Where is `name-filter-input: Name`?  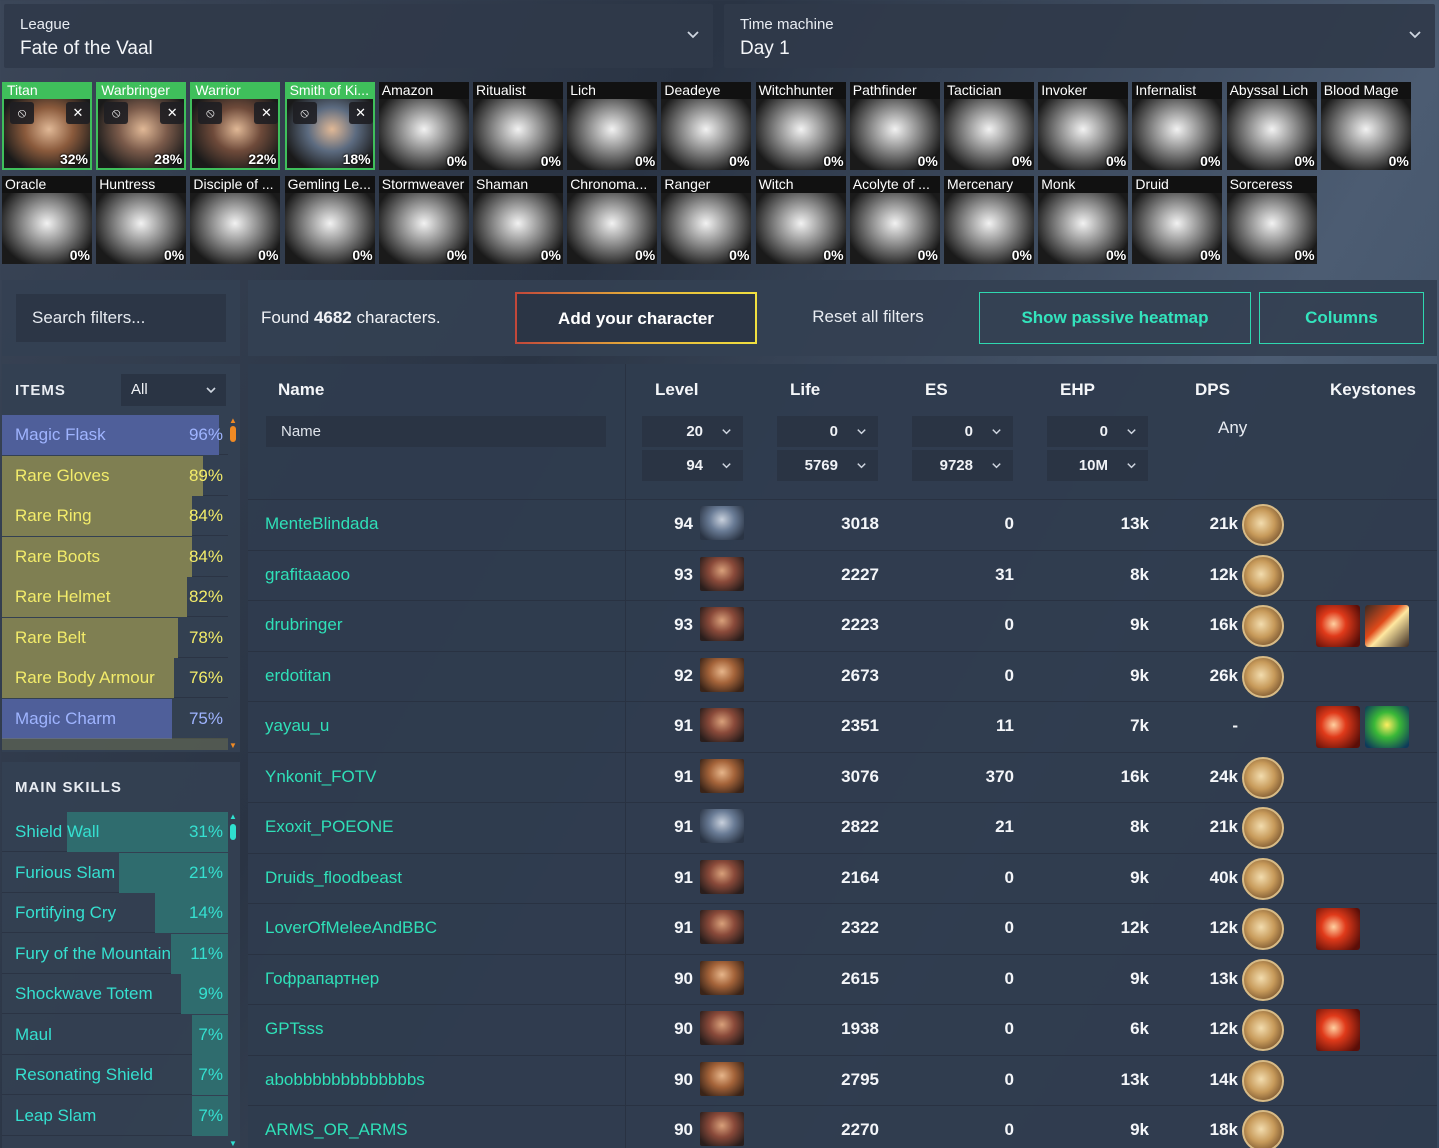
name-filter-input: Name is located at coordinates (436, 431).